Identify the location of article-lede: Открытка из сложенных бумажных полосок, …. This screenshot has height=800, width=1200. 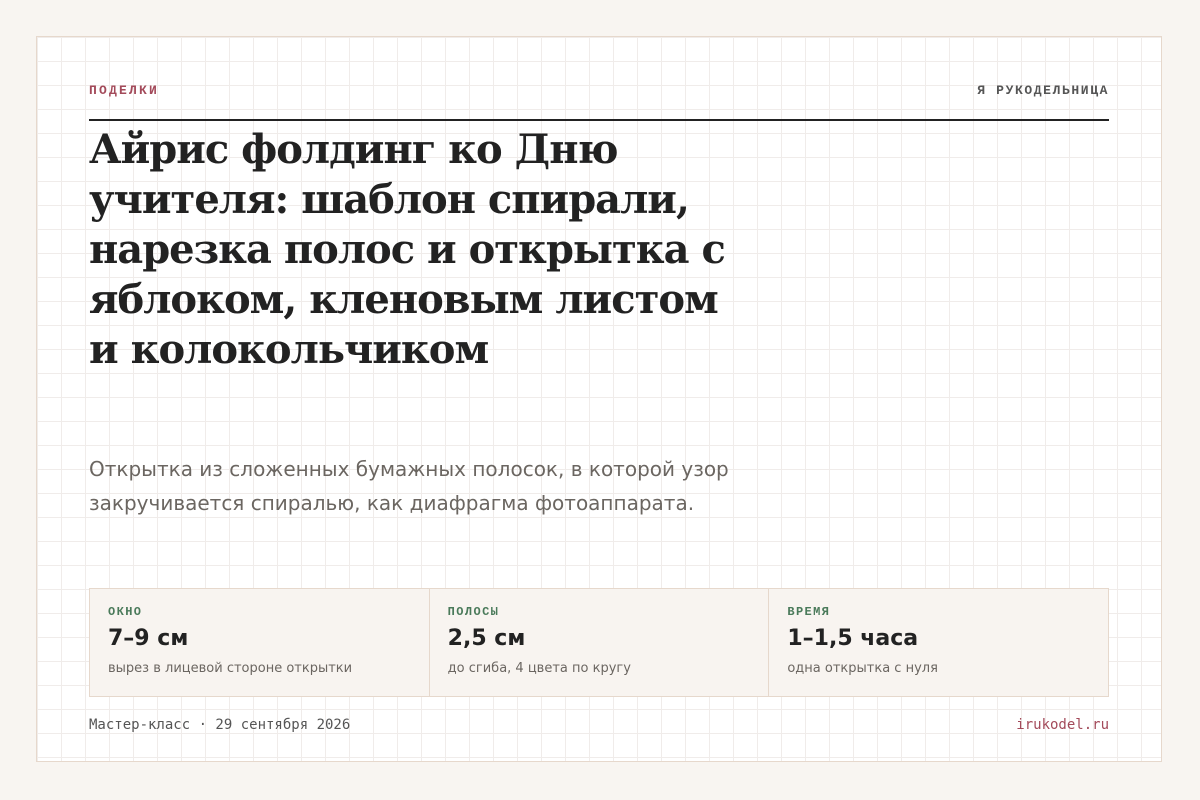
(409, 486).